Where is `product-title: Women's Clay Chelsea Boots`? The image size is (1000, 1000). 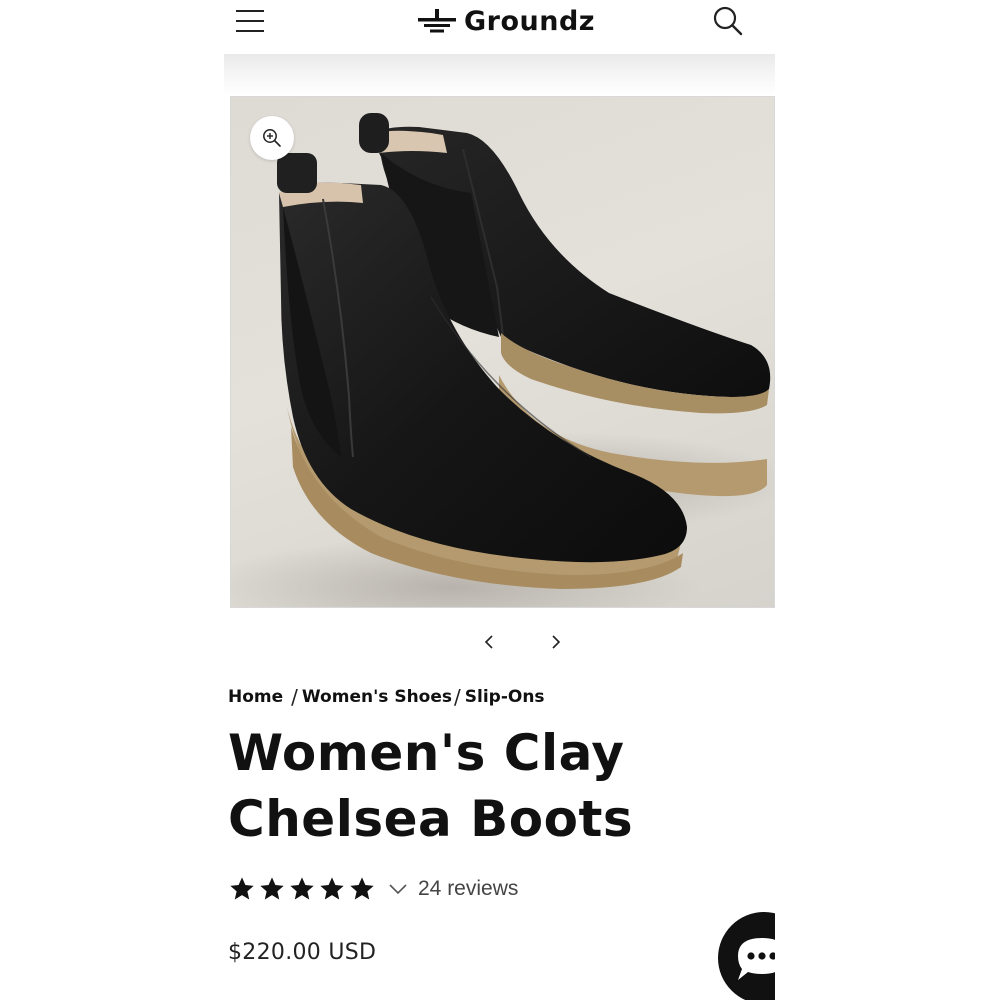
product-title: Women's Clay Chelsea Boots is located at coordinates (431, 786).